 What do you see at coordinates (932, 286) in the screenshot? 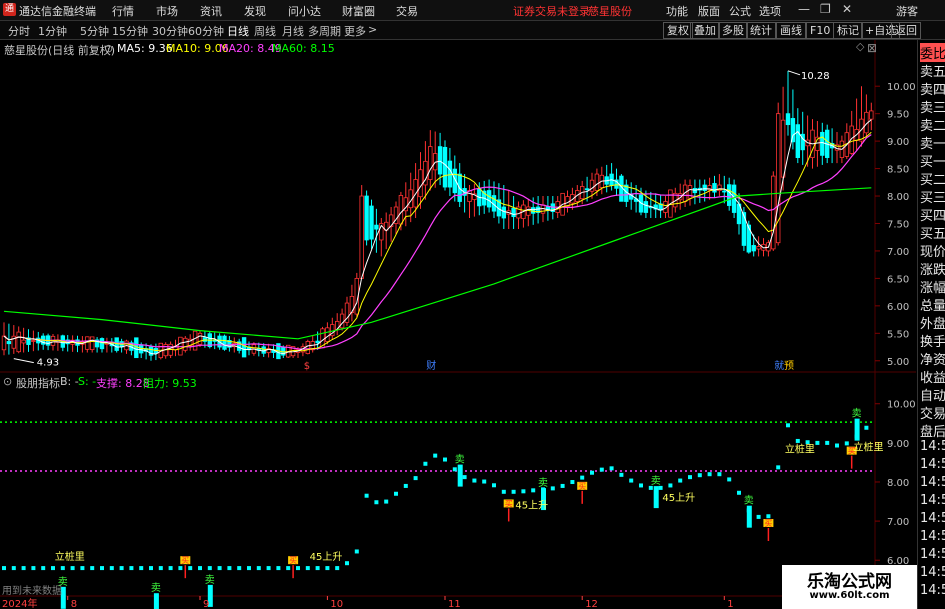
I see `side-panel-item: 涨幅` at bounding box center [932, 286].